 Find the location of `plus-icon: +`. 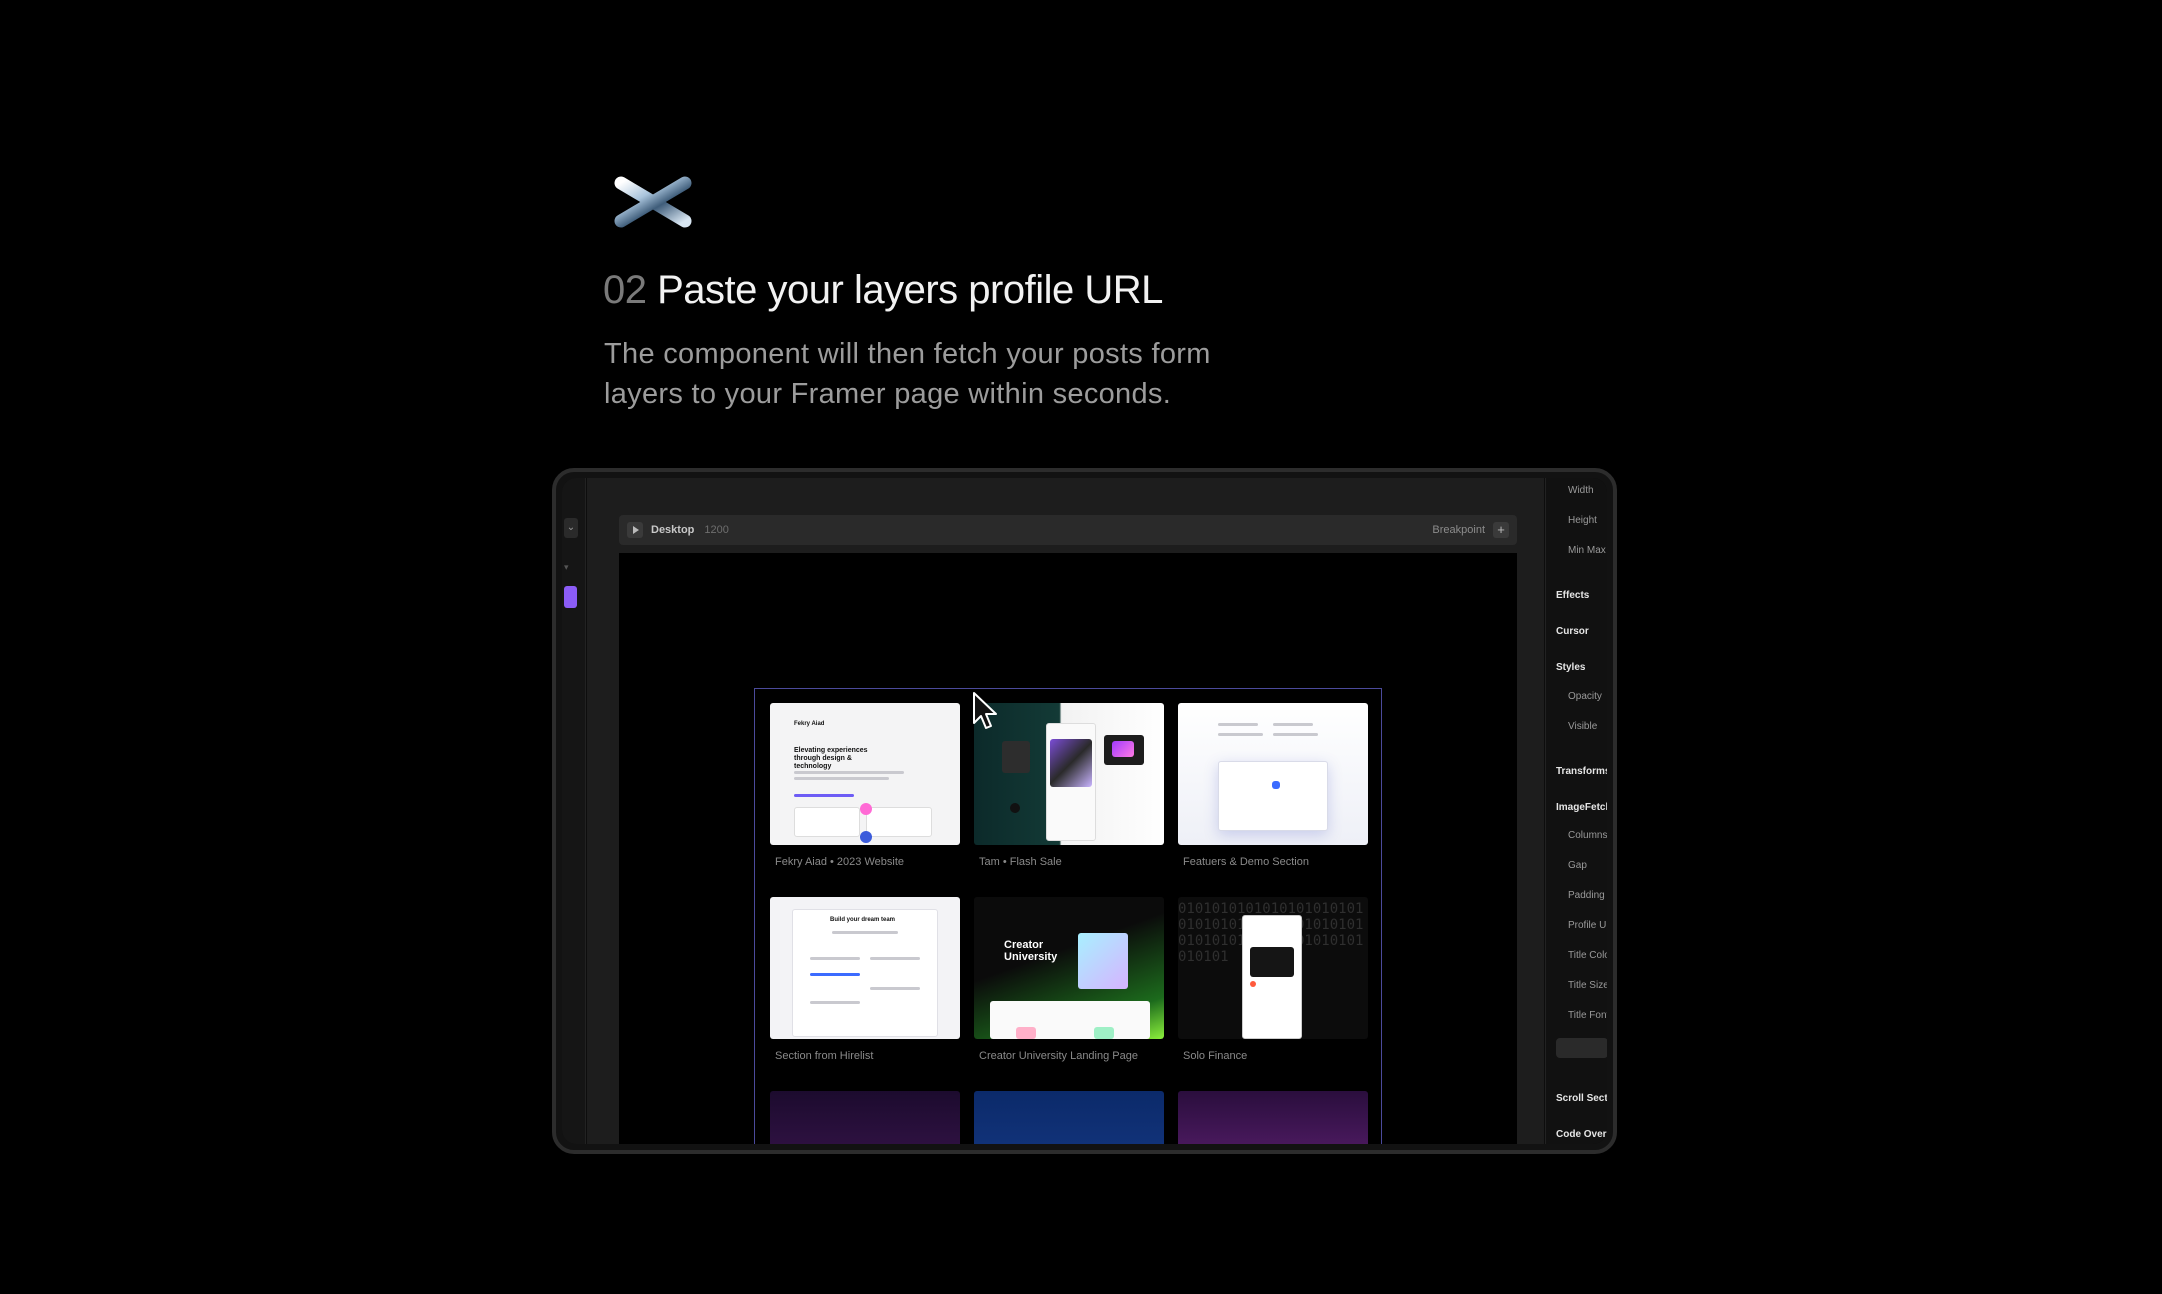

plus-icon: + is located at coordinates (1501, 530).